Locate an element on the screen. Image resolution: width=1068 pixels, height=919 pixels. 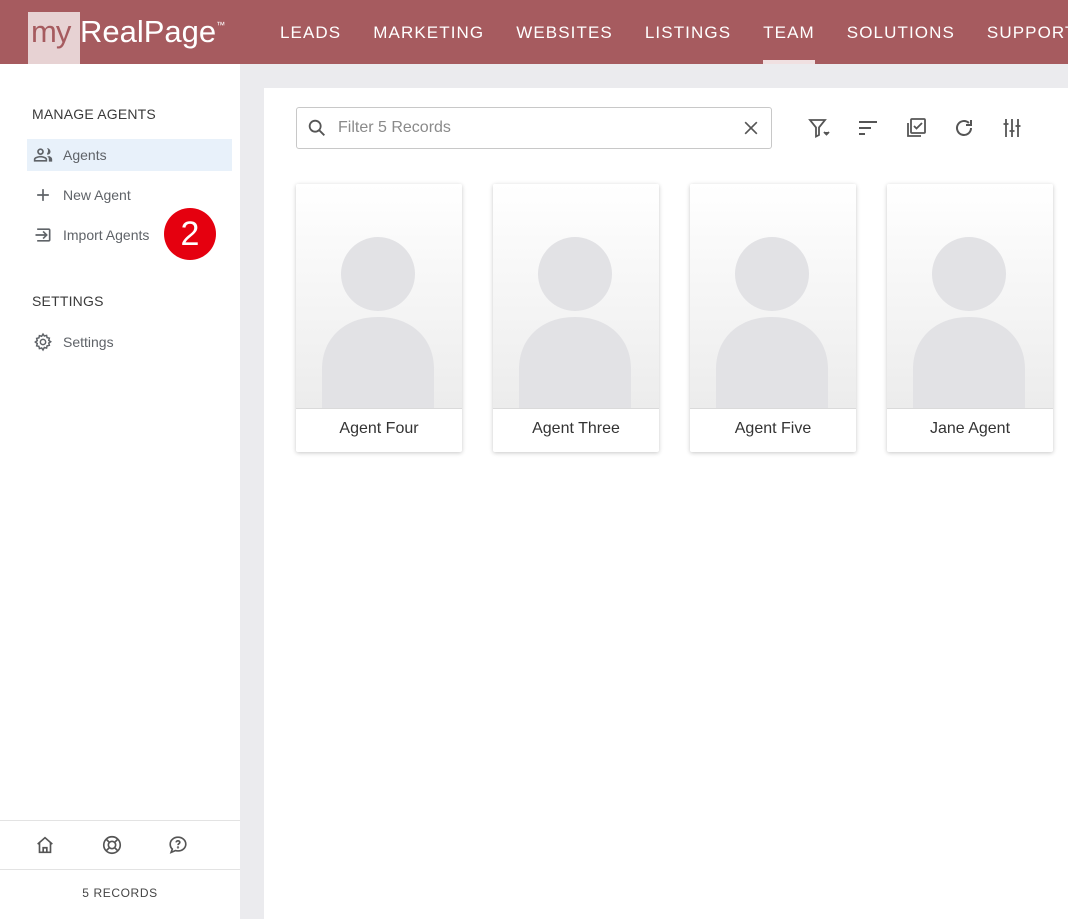
manage-agents-heading: MANAGE AGENTS is located at coordinates (94, 114).